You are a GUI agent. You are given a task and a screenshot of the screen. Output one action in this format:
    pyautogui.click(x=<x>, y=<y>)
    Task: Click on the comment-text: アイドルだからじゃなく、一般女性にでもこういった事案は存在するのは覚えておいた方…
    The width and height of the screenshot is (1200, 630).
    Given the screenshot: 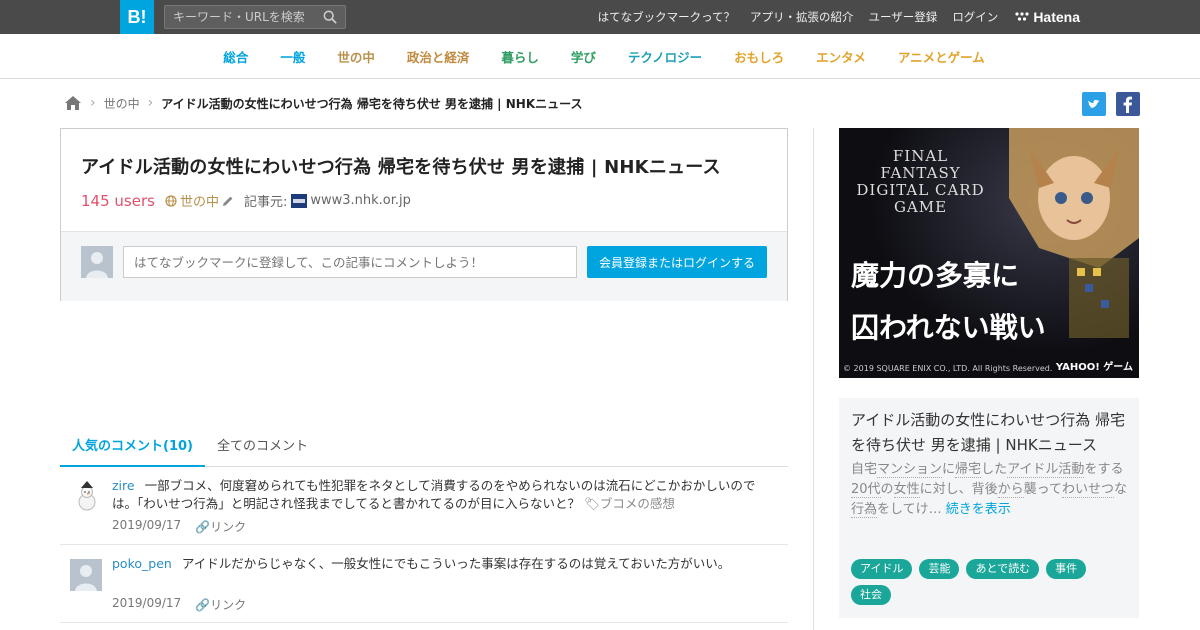 What is the action you would take?
    pyautogui.click(x=456, y=563)
    